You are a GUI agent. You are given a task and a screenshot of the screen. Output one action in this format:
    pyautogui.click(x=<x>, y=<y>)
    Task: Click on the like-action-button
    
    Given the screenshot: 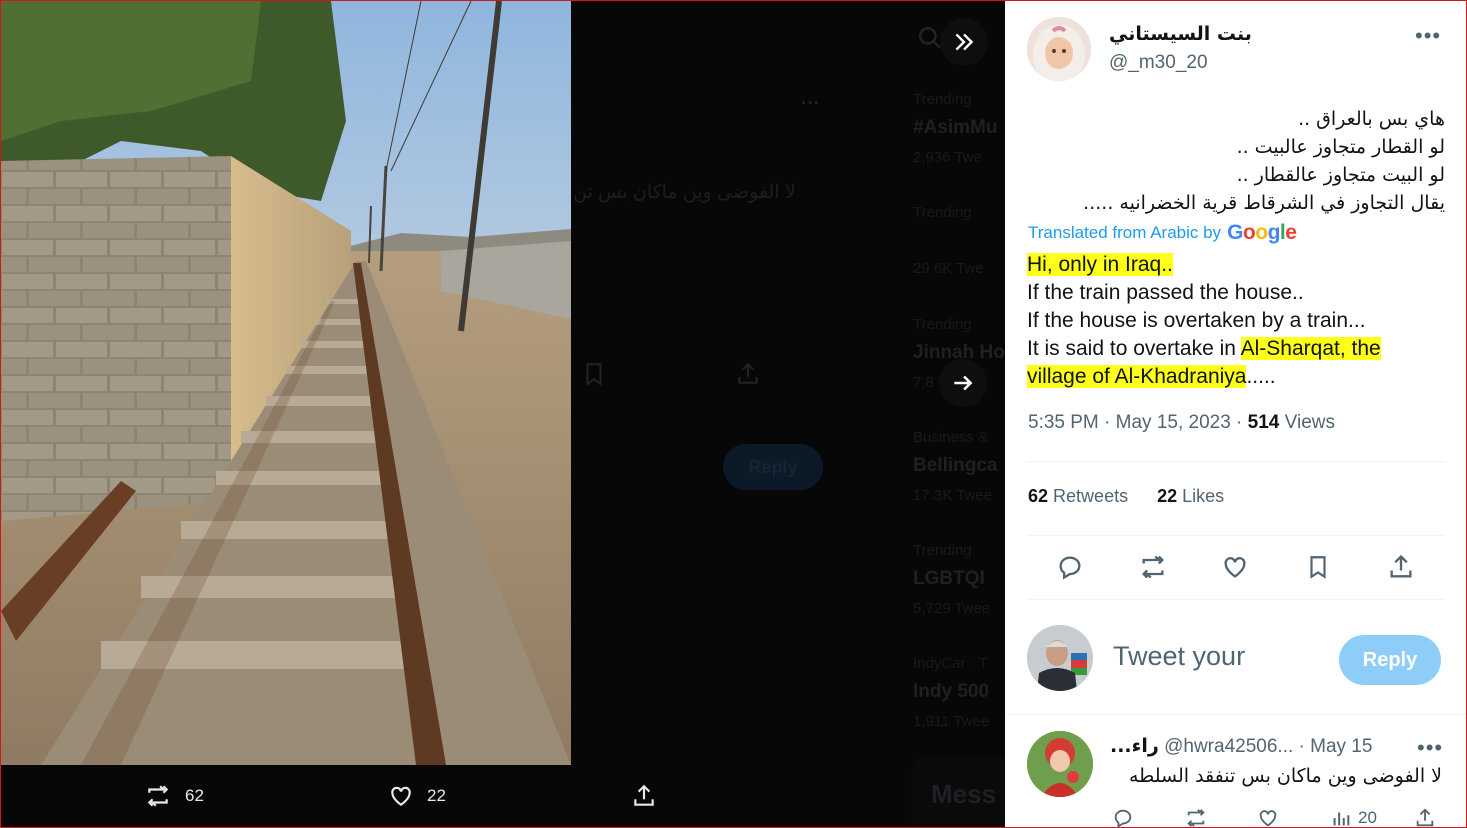 What is the action you would take?
    pyautogui.click(x=1235, y=567)
    